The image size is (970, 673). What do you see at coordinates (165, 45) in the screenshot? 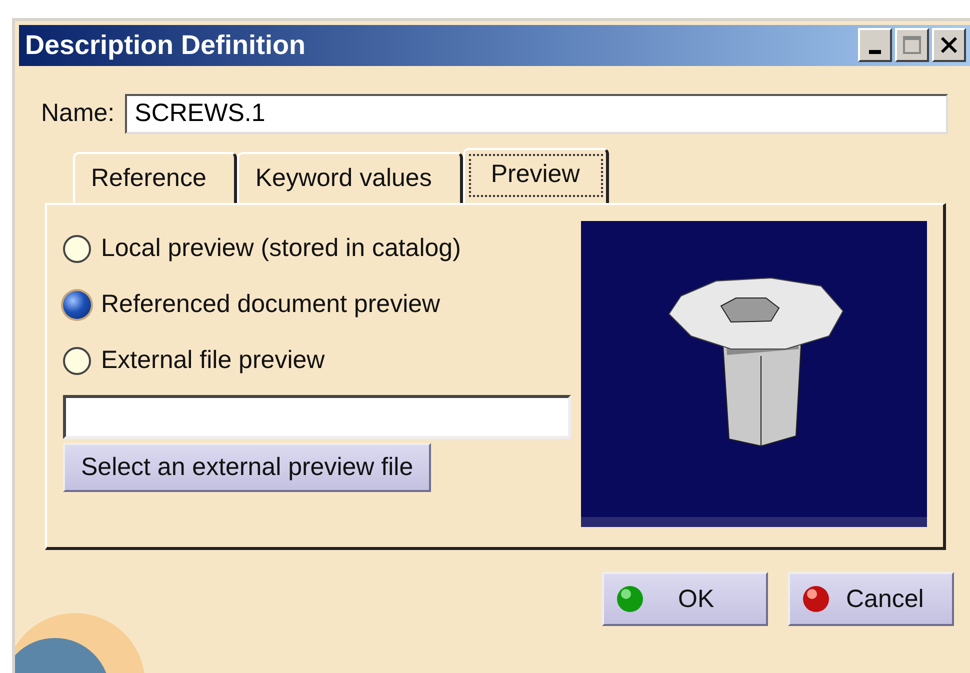
I see `window-title: Description Definition` at bounding box center [165, 45].